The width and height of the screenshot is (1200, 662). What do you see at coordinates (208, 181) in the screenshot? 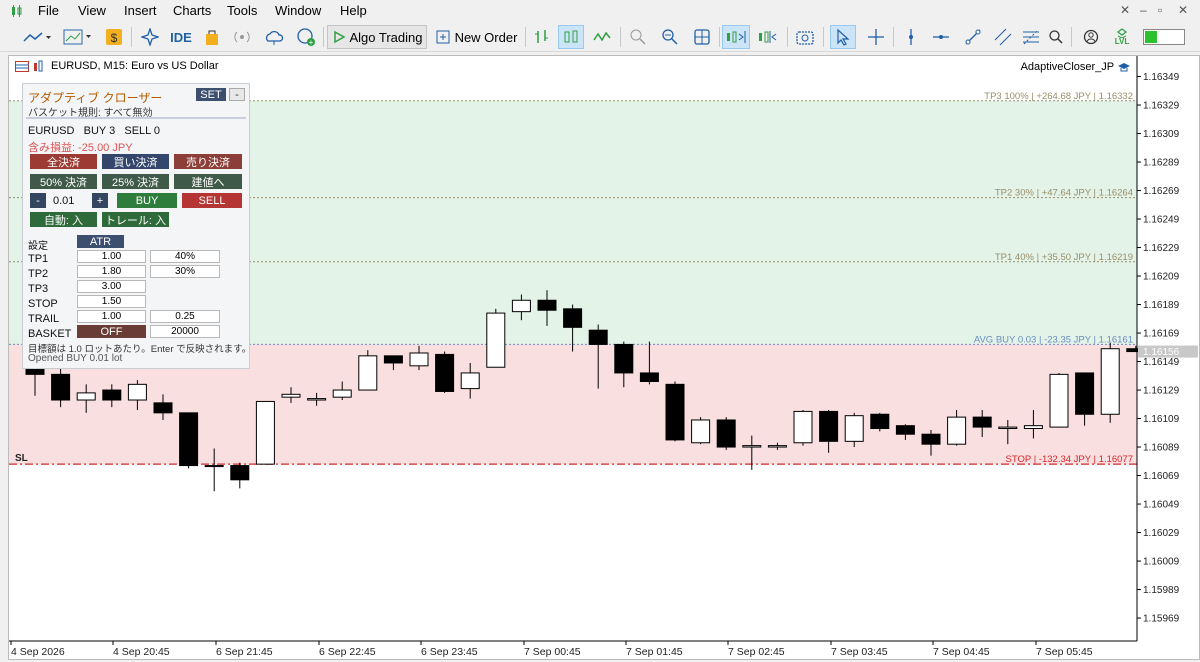
I see `breakeven-button: 建値へ` at bounding box center [208, 181].